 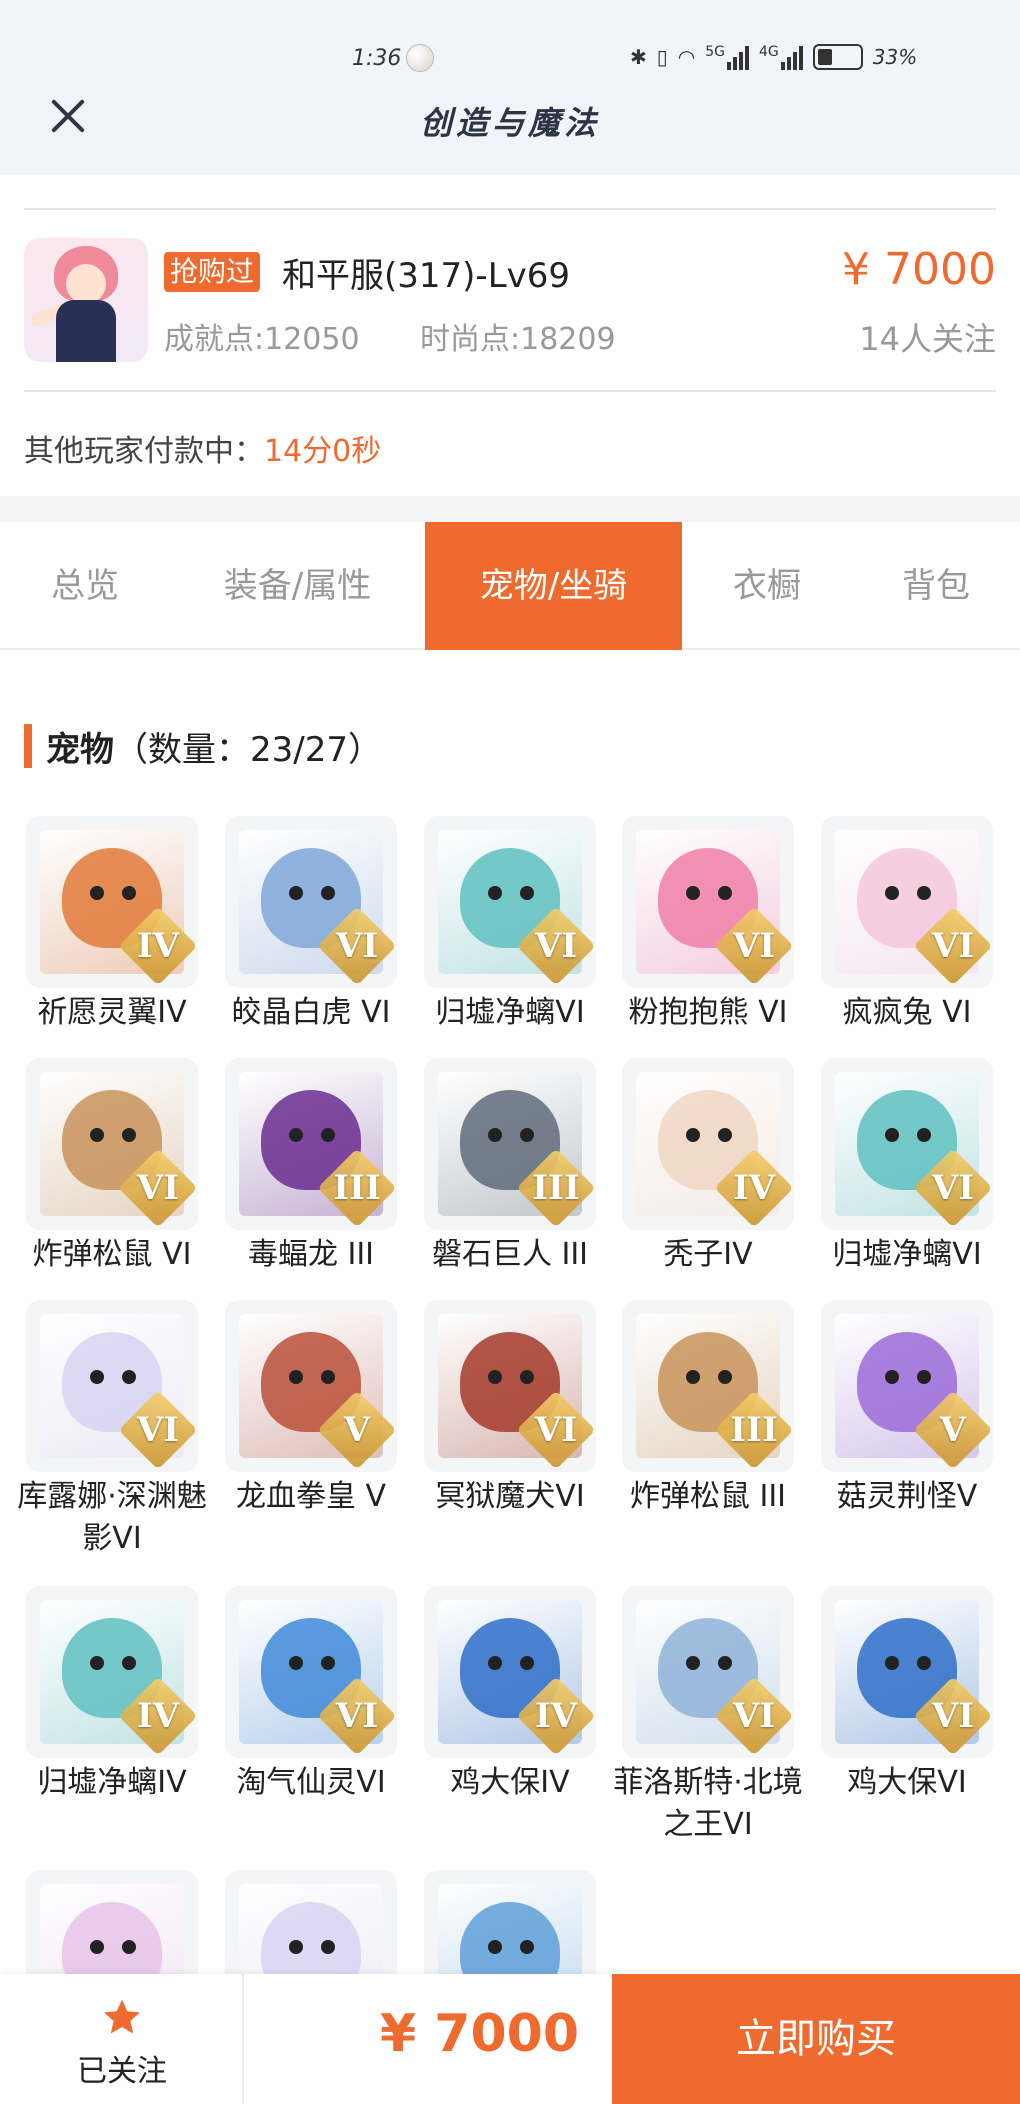 What do you see at coordinates (311, 1496) in the screenshot?
I see `pet-name: 龙血拳皇 V` at bounding box center [311, 1496].